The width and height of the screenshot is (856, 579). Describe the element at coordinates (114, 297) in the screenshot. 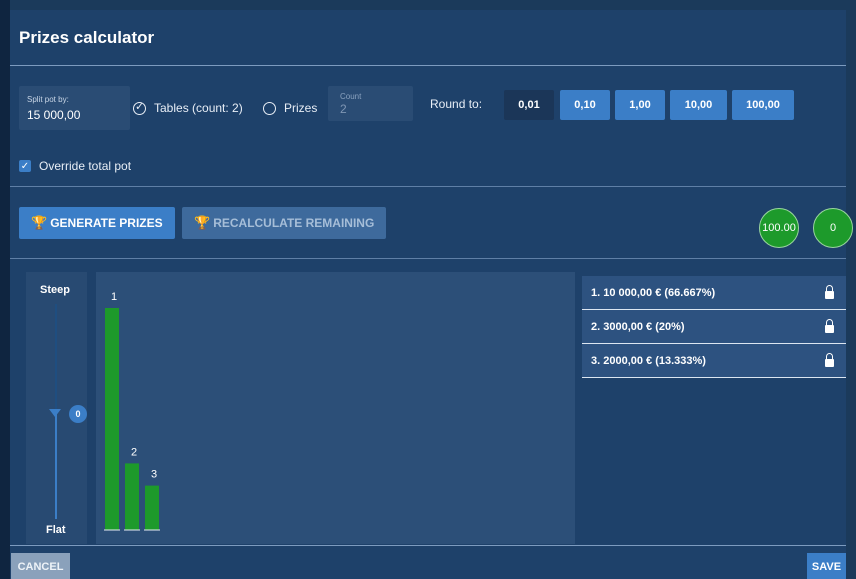

I see `bar-label-1: 1` at that location.